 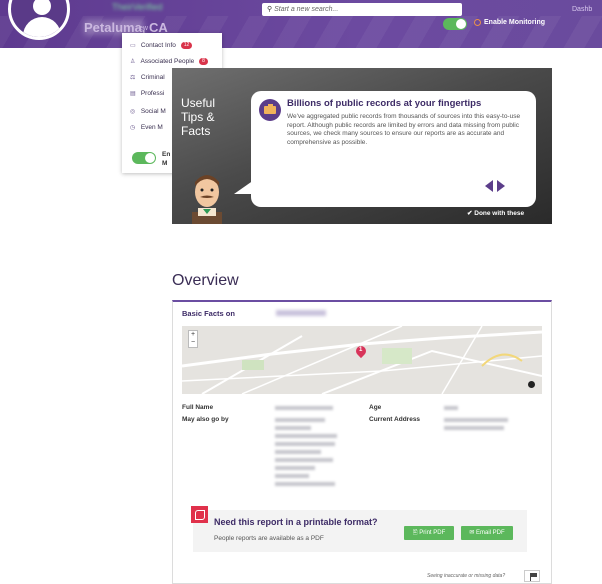 I want to click on feedback-text: Seeing inaccurate or missing data?, so click(x=466, y=576).